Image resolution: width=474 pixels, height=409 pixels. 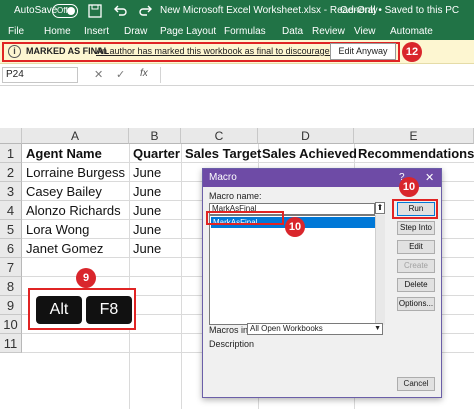 What do you see at coordinates (295, 227) in the screenshot?
I see `step-badge-10-list: 10` at bounding box center [295, 227].